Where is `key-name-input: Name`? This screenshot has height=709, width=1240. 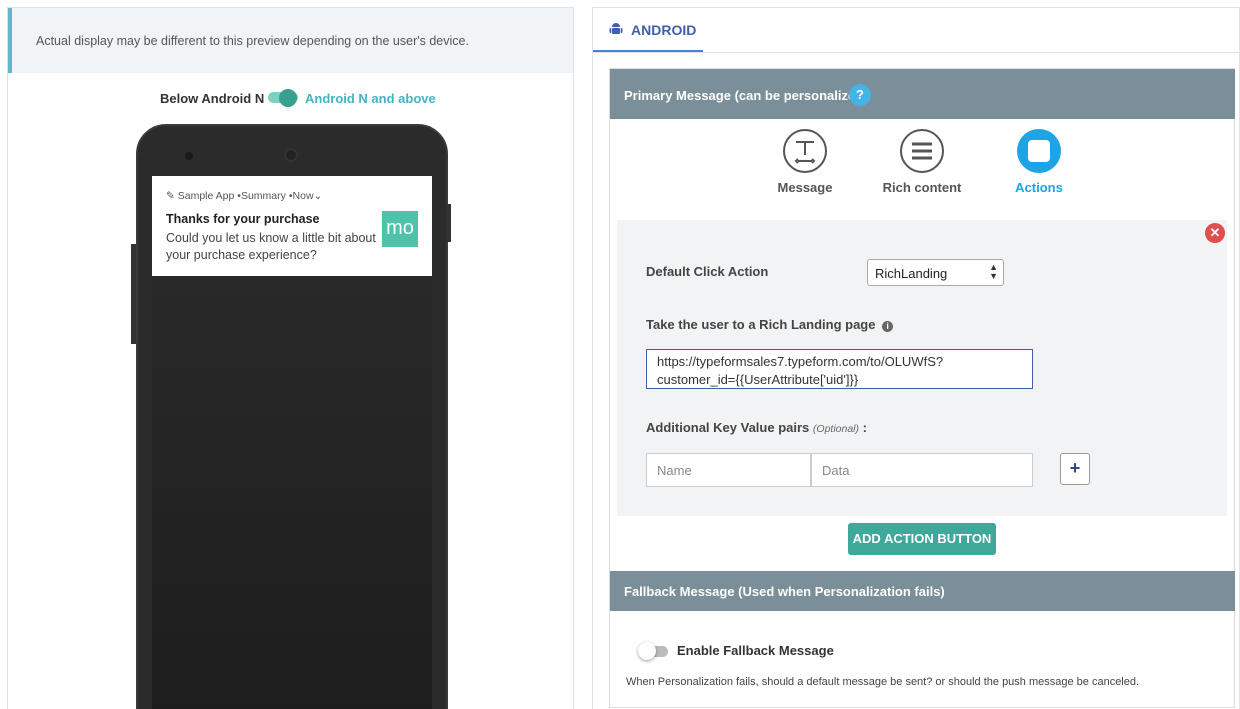 key-name-input: Name is located at coordinates (728, 470).